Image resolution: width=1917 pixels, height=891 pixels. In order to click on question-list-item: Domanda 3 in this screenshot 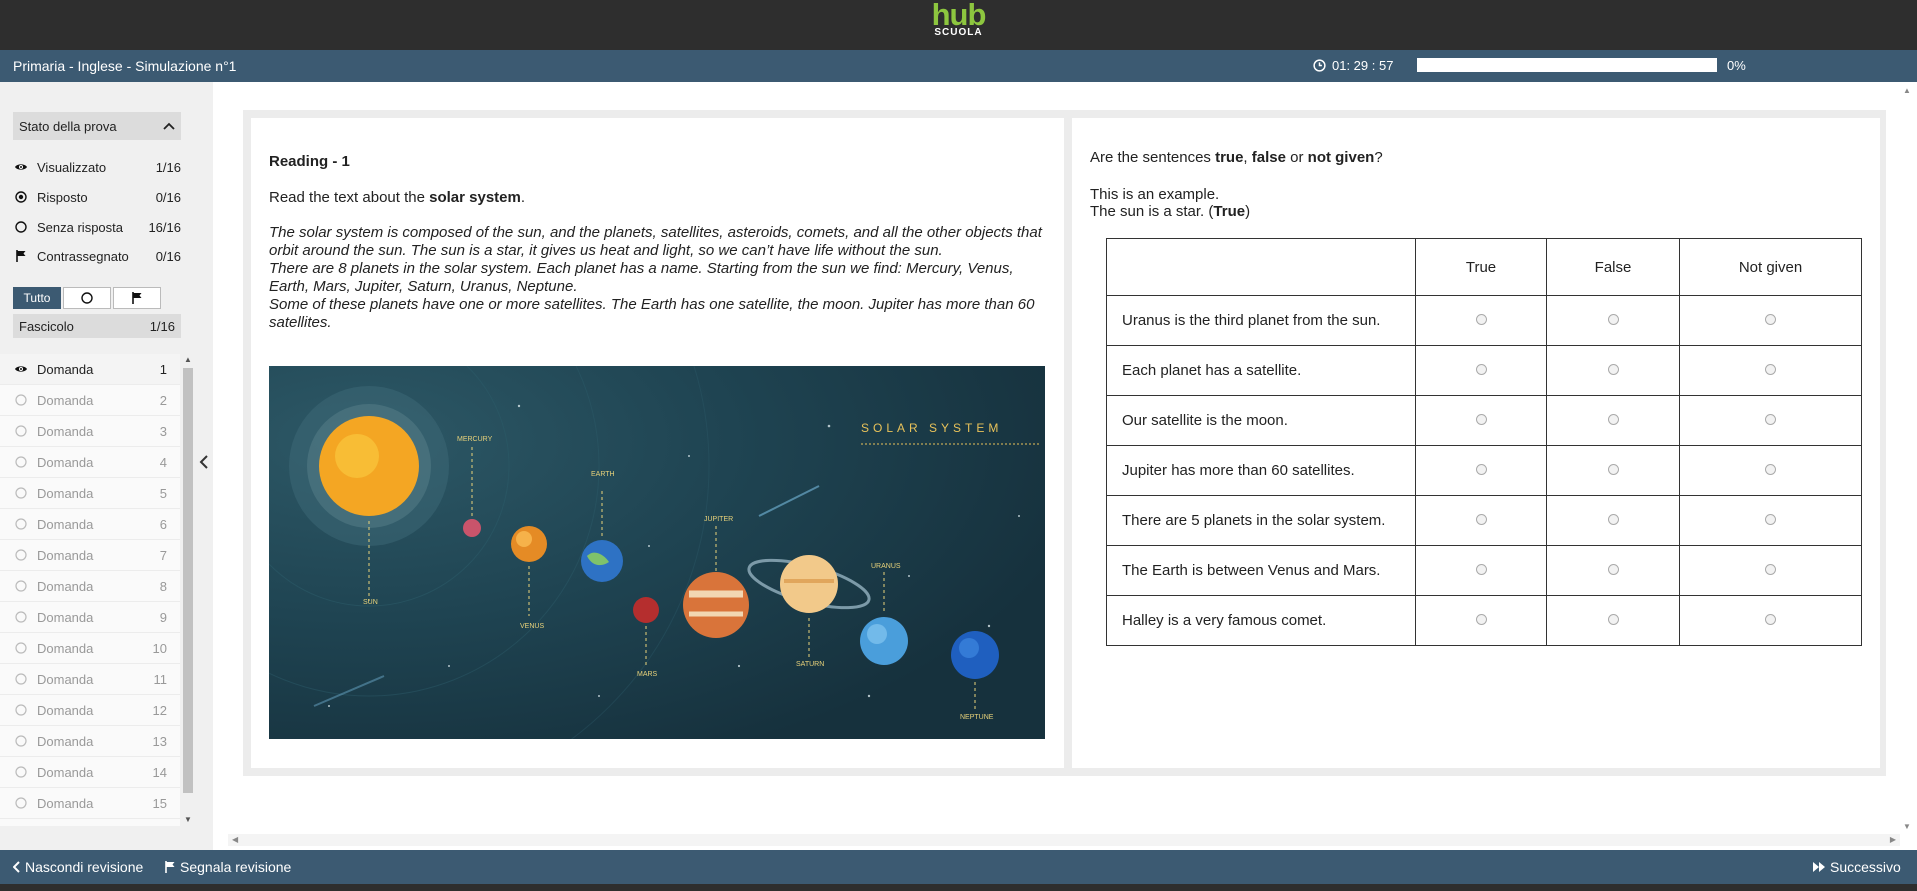, I will do `click(90, 431)`.